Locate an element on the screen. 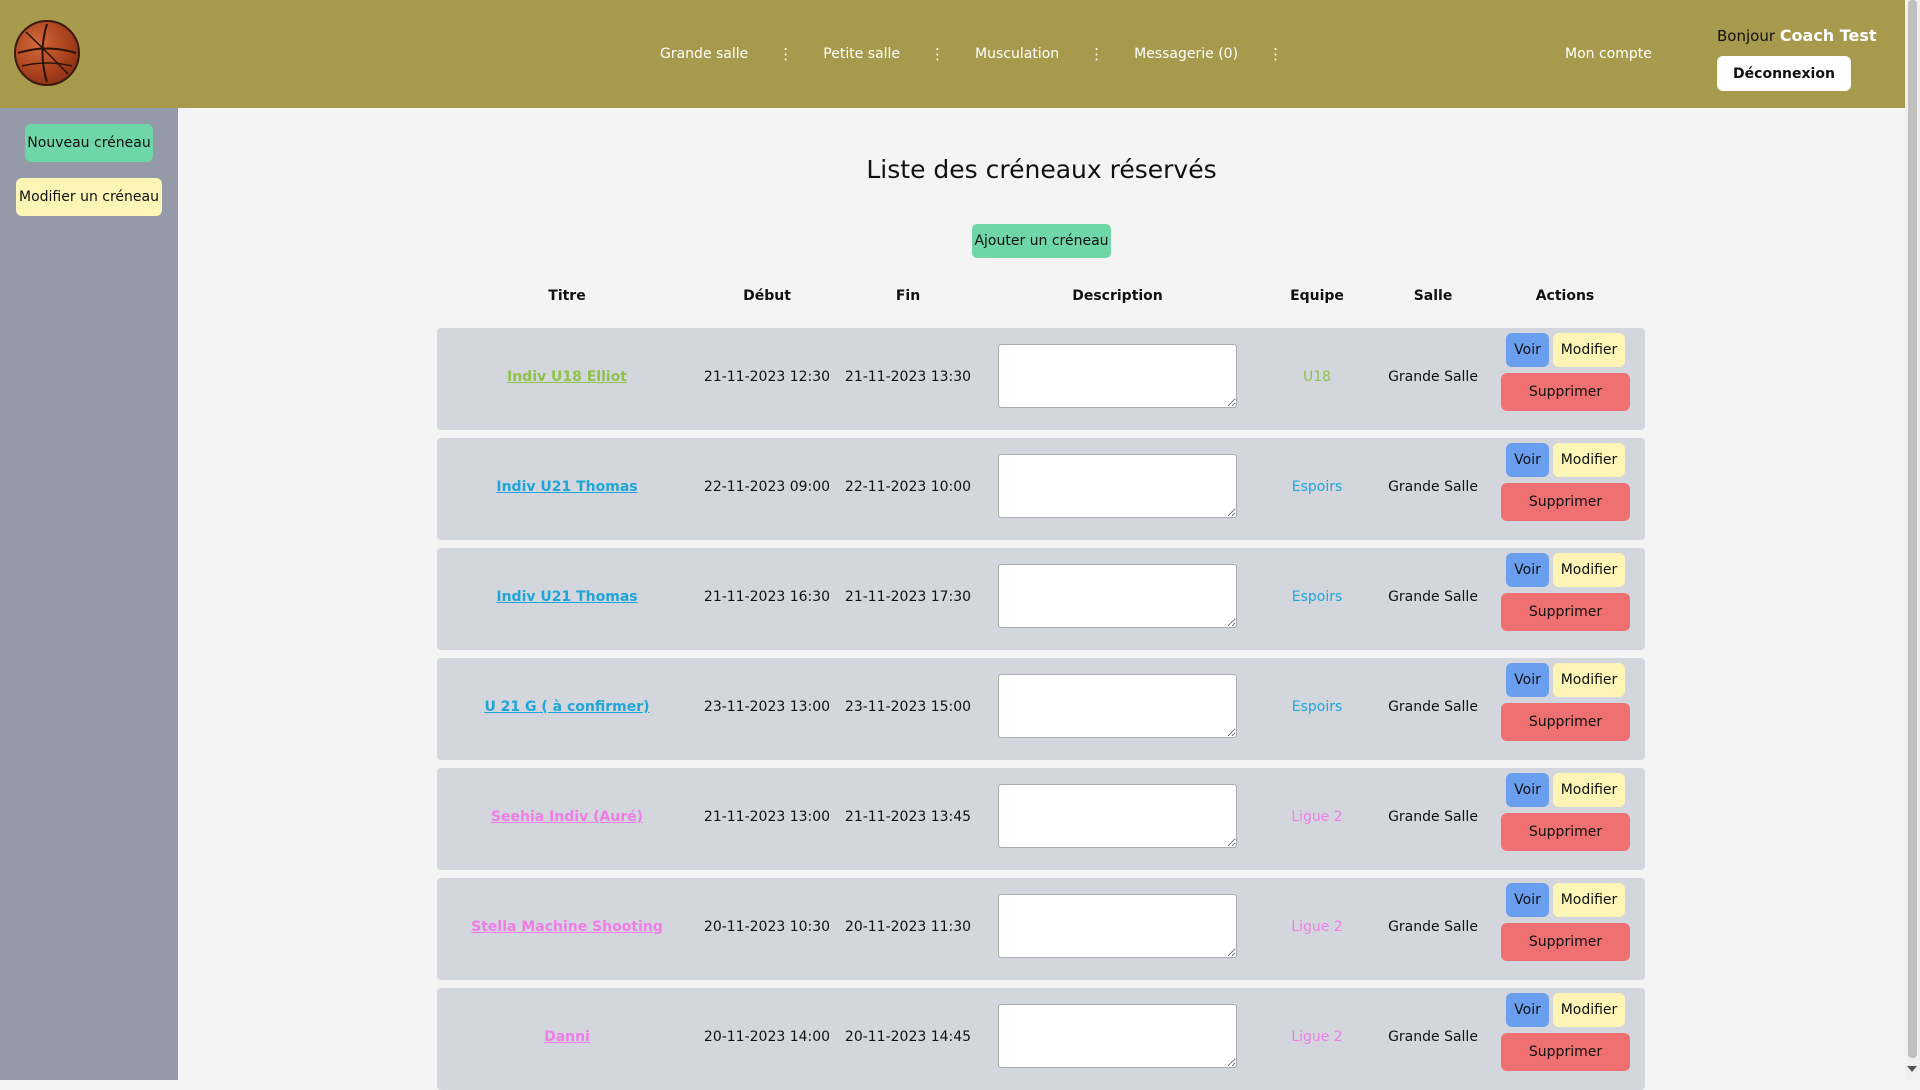 The height and width of the screenshot is (1090, 1920). nav-grande-salle: Grande salle is located at coordinates (704, 54).